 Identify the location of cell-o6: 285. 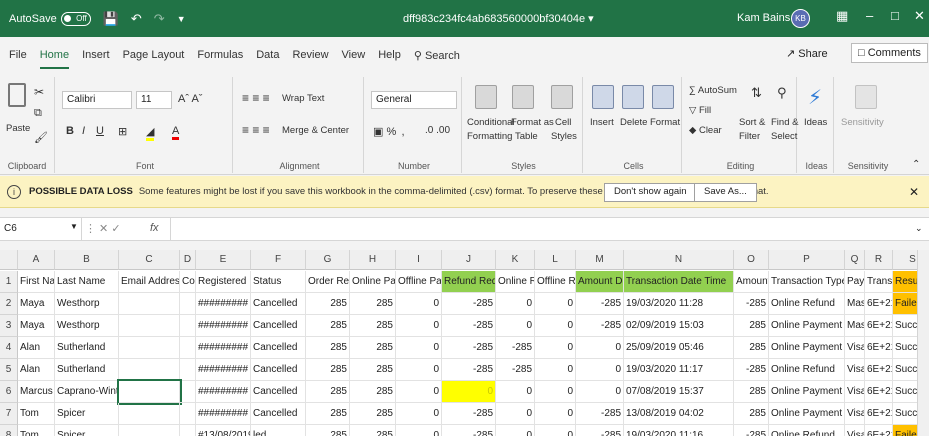
(751, 392).